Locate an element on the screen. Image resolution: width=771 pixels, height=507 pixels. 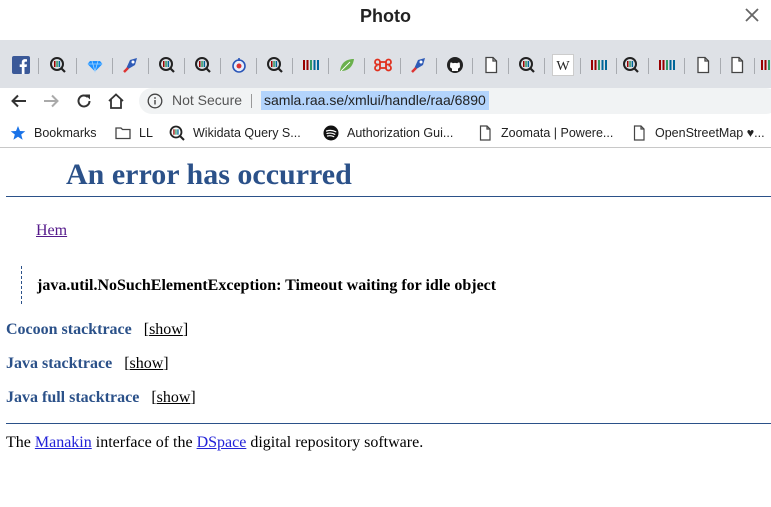
svg-text: W is located at coordinates (563, 66).